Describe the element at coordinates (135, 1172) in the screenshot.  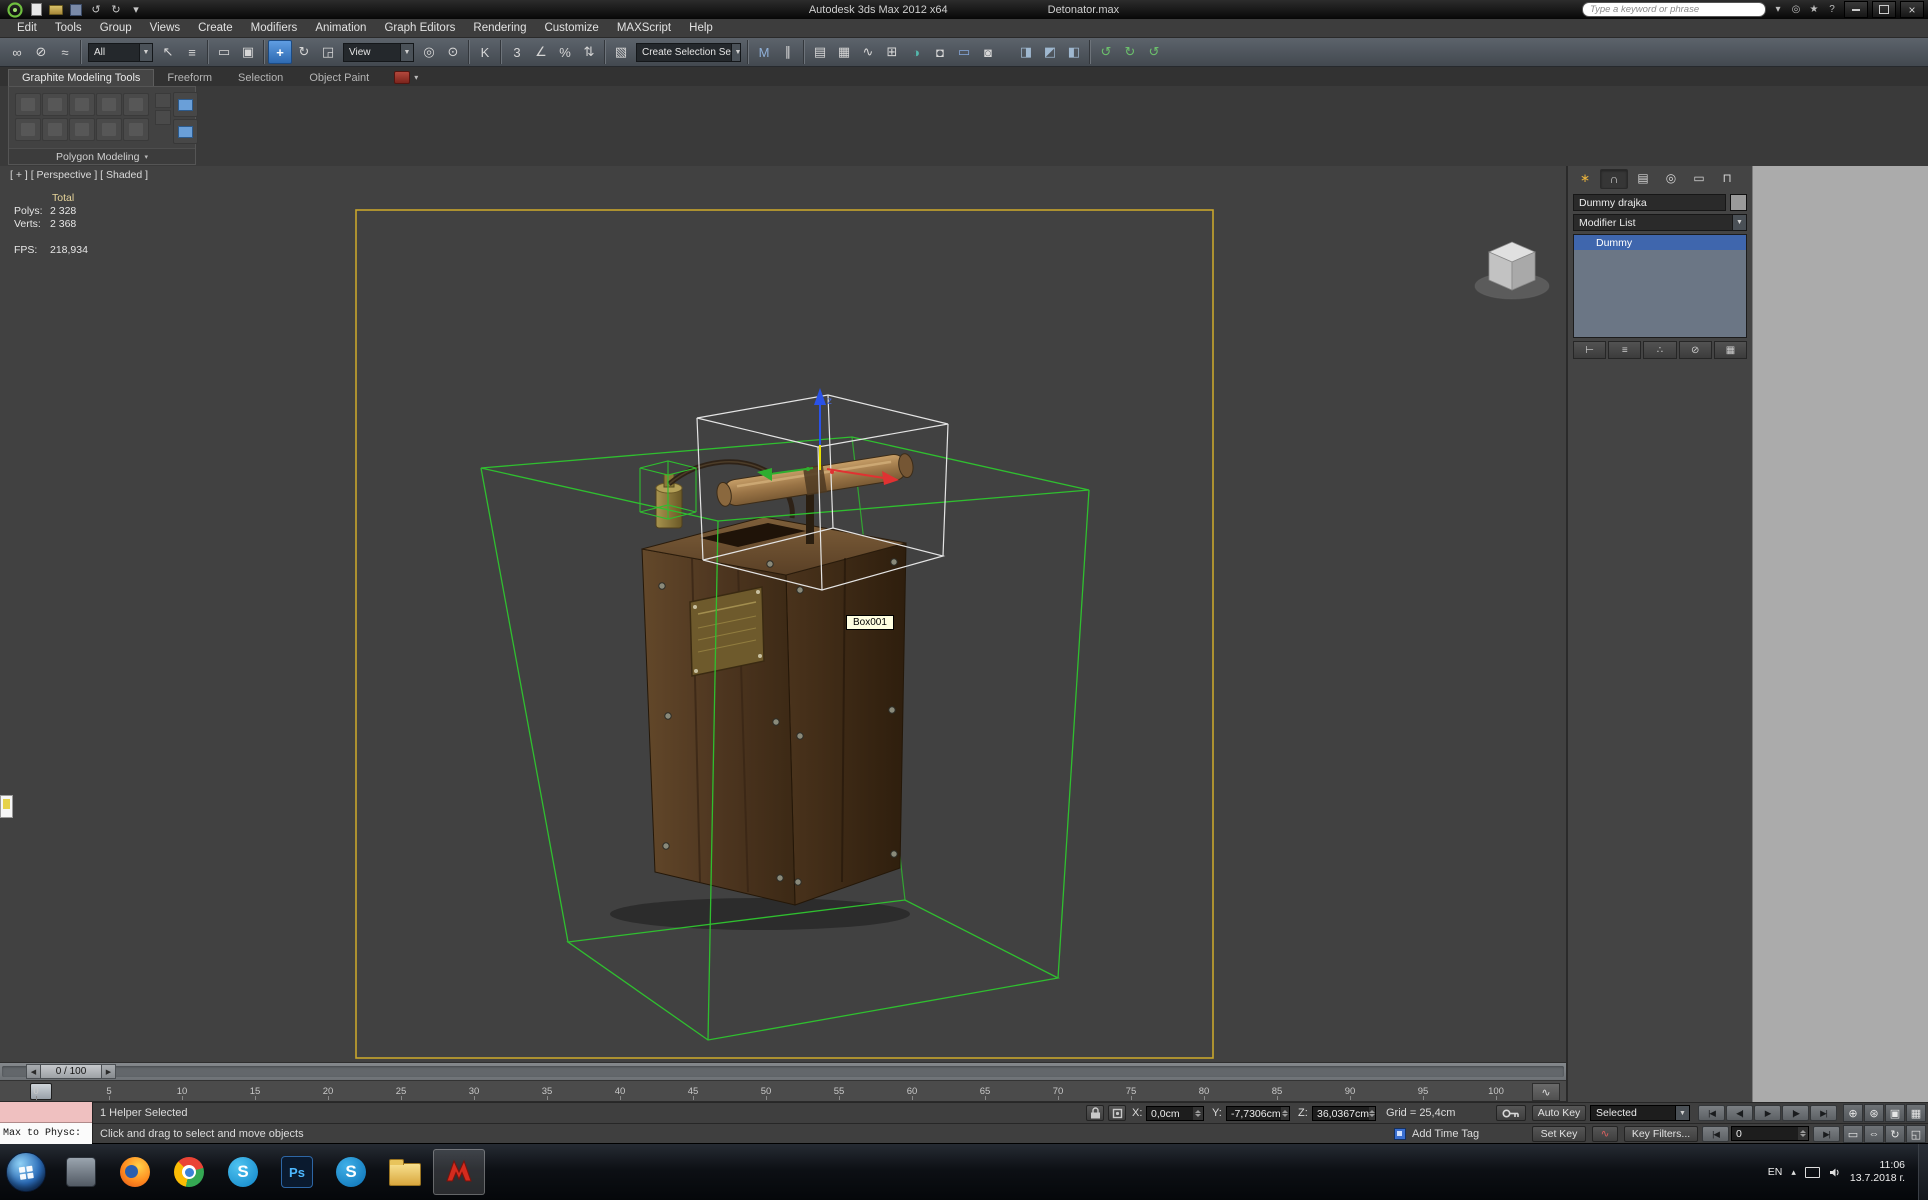
I see `taskbar-firefox` at that location.